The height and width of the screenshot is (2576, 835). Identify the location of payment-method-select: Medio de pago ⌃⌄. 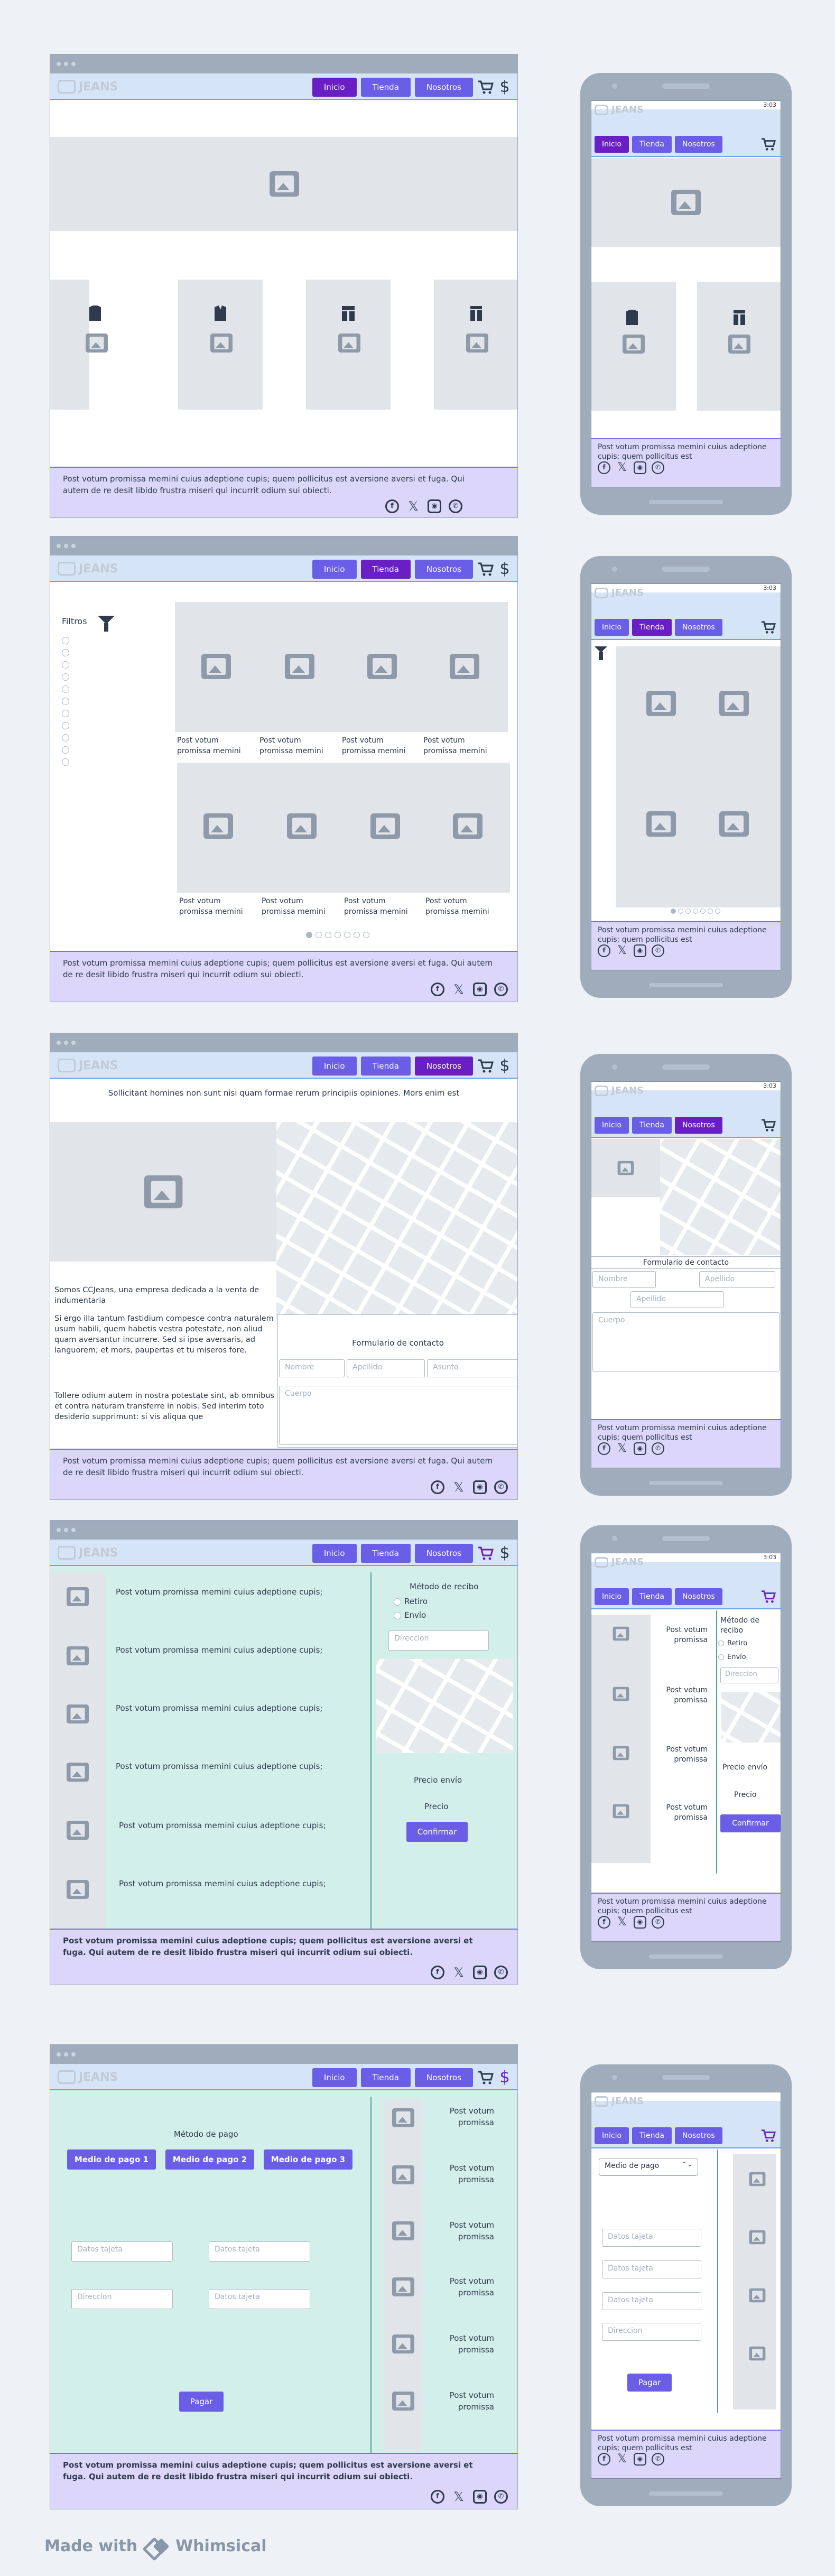
(649, 2167).